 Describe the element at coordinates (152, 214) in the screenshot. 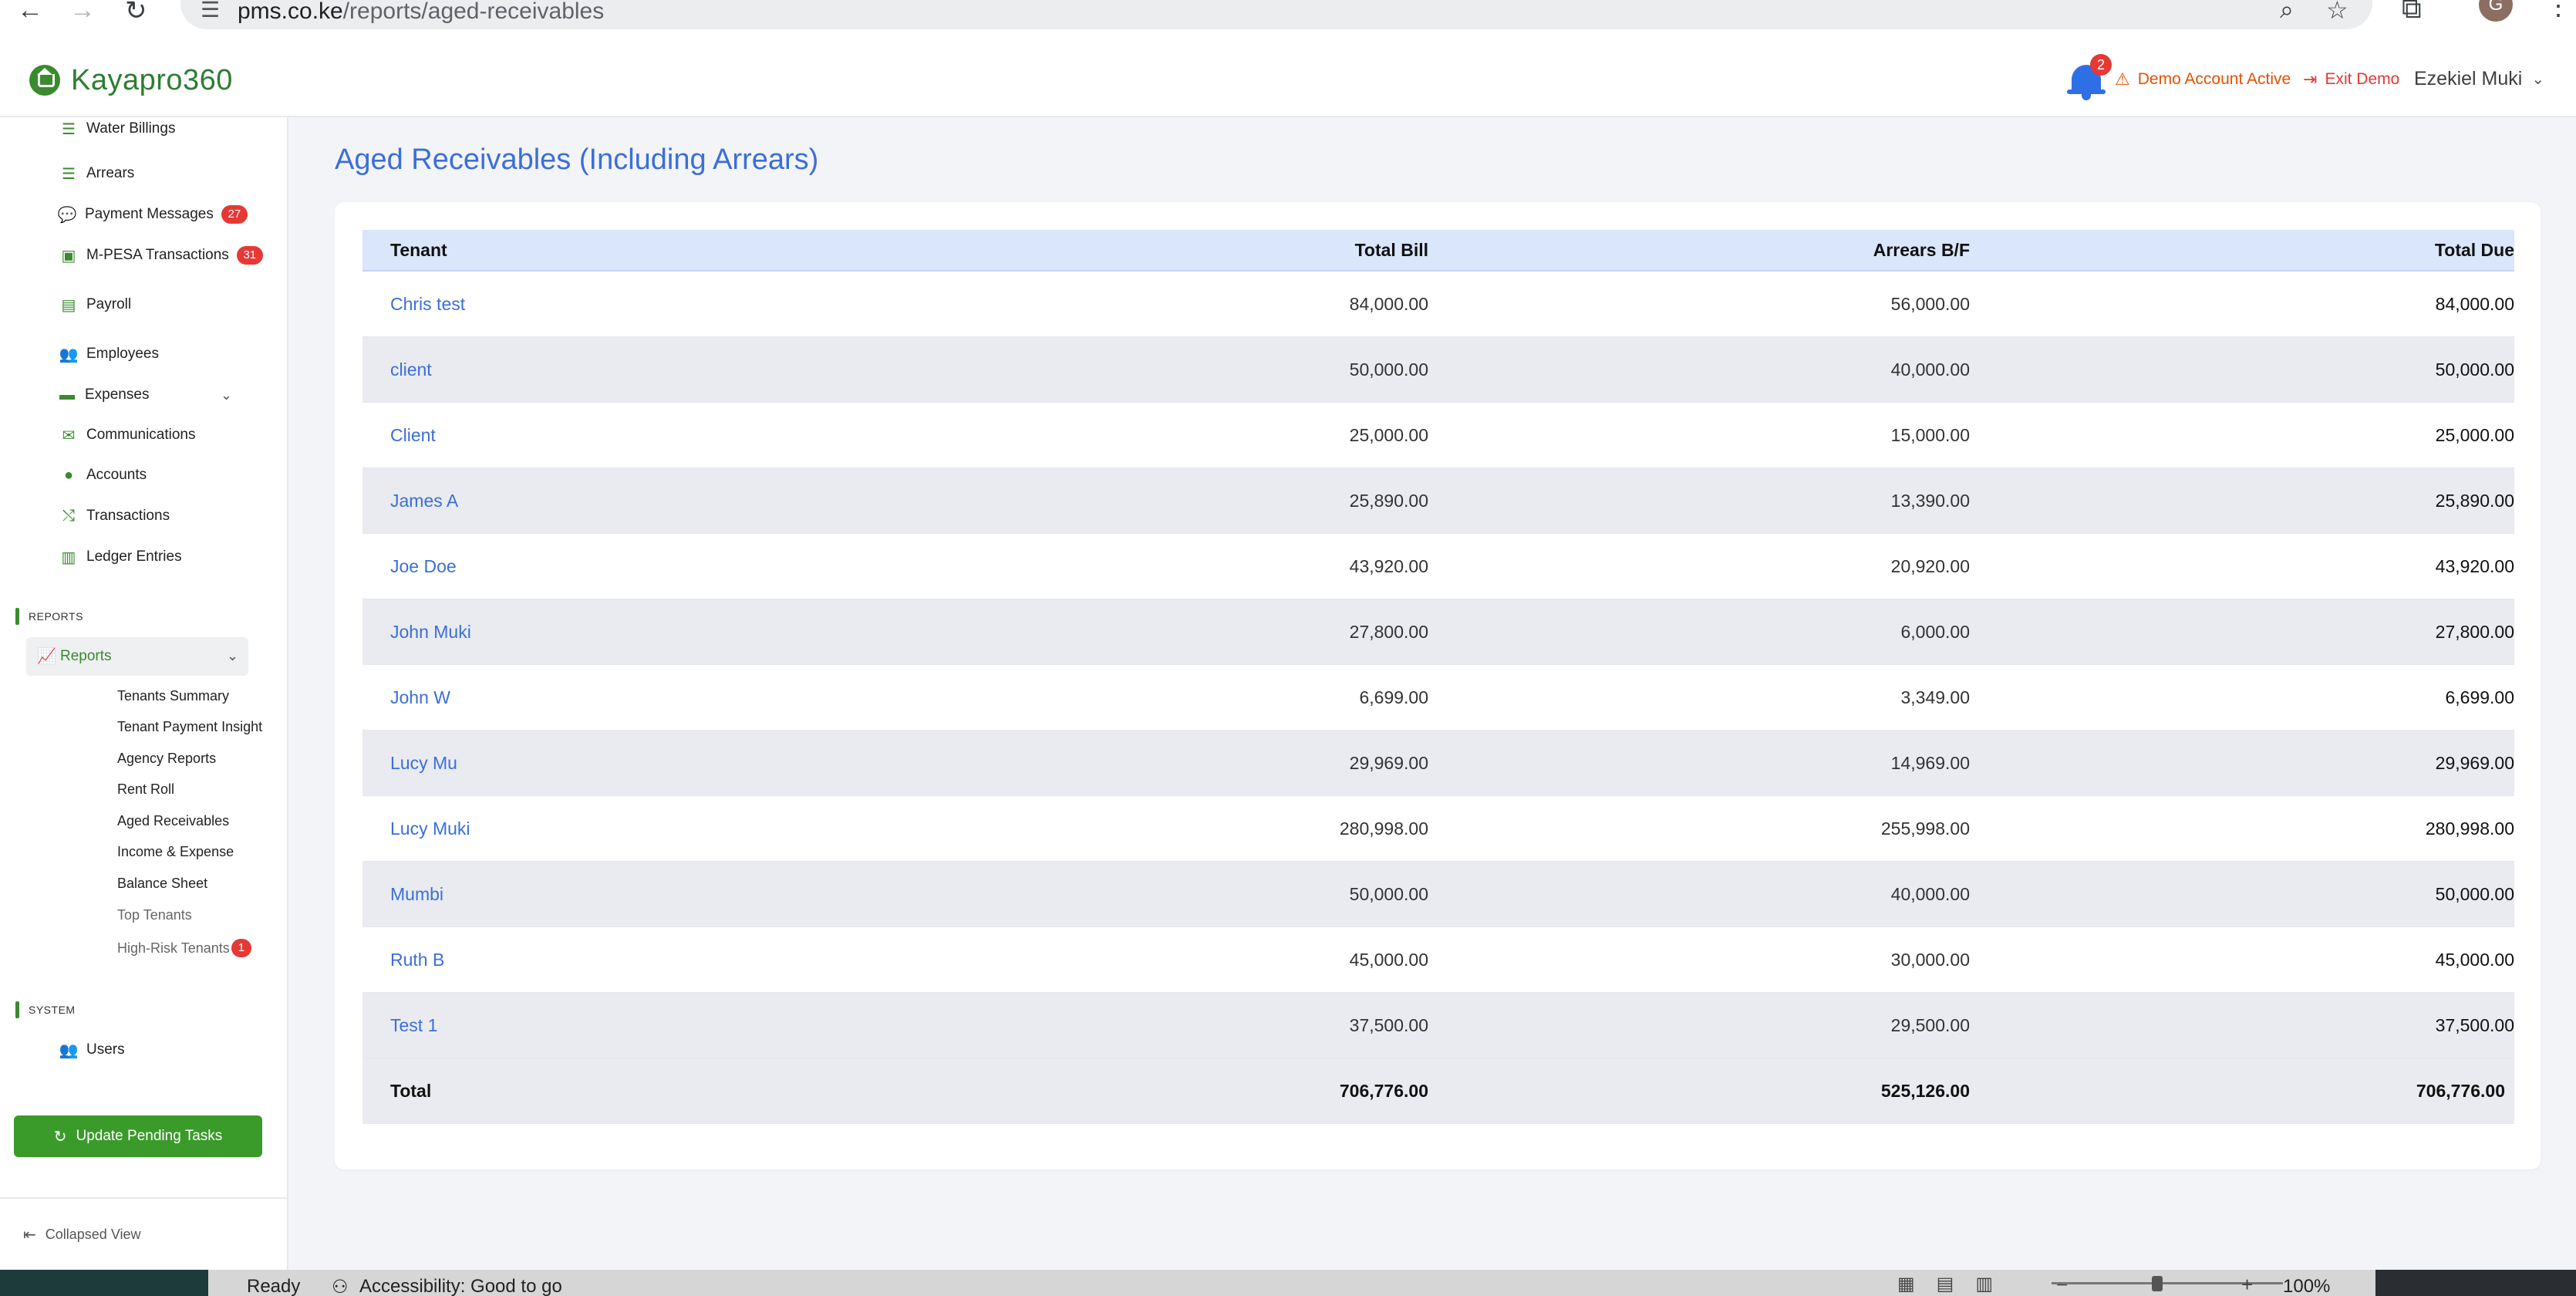

I see `sidebar-item-payment-messages: 💬 Payment Messages 27` at that location.